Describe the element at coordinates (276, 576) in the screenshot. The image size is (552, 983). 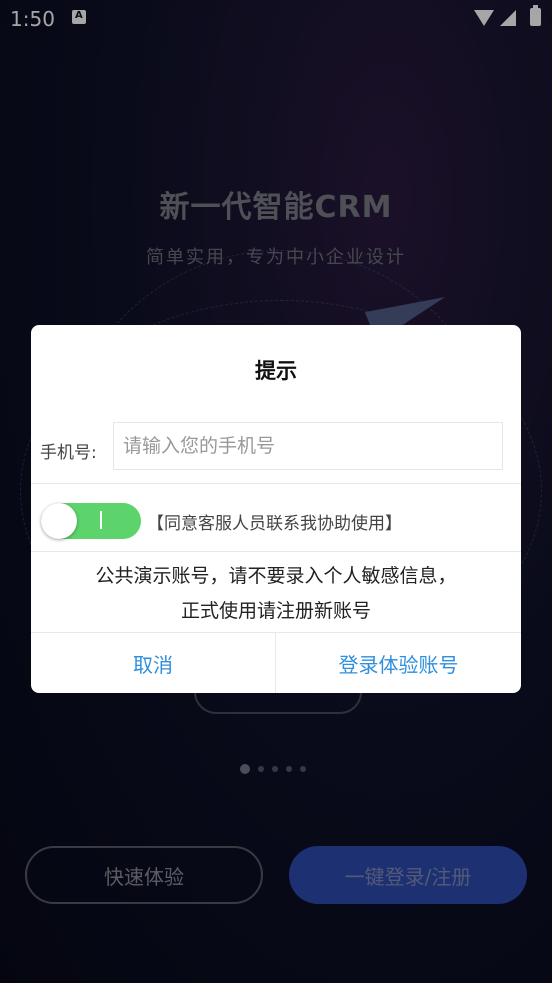
I see `notice-line-1: 公共演示账号，请不要录入个人敏感信息，` at that location.